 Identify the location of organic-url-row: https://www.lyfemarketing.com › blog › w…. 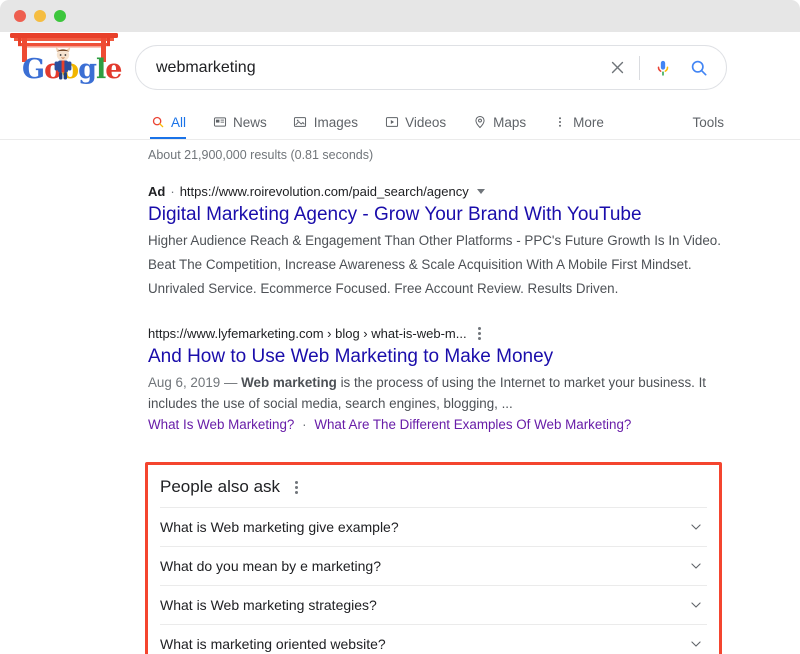
(438, 333).